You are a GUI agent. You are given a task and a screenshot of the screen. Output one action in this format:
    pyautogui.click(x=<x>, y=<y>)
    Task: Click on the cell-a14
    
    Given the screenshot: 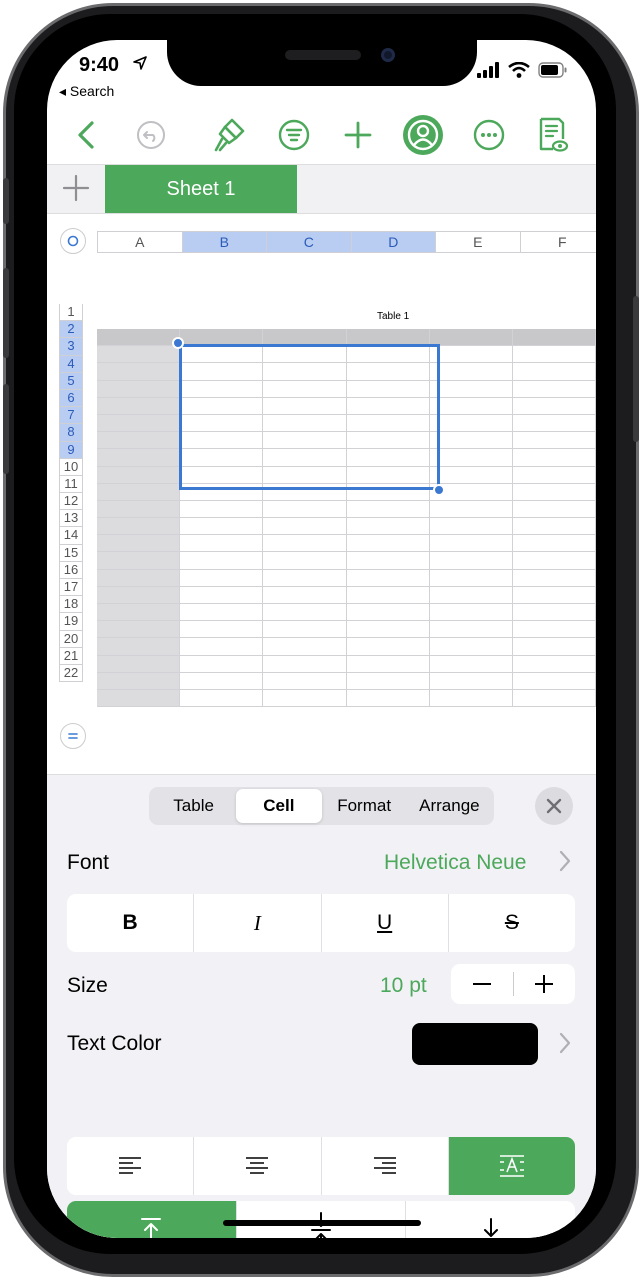 What is the action you would take?
    pyautogui.click(x=139, y=561)
    